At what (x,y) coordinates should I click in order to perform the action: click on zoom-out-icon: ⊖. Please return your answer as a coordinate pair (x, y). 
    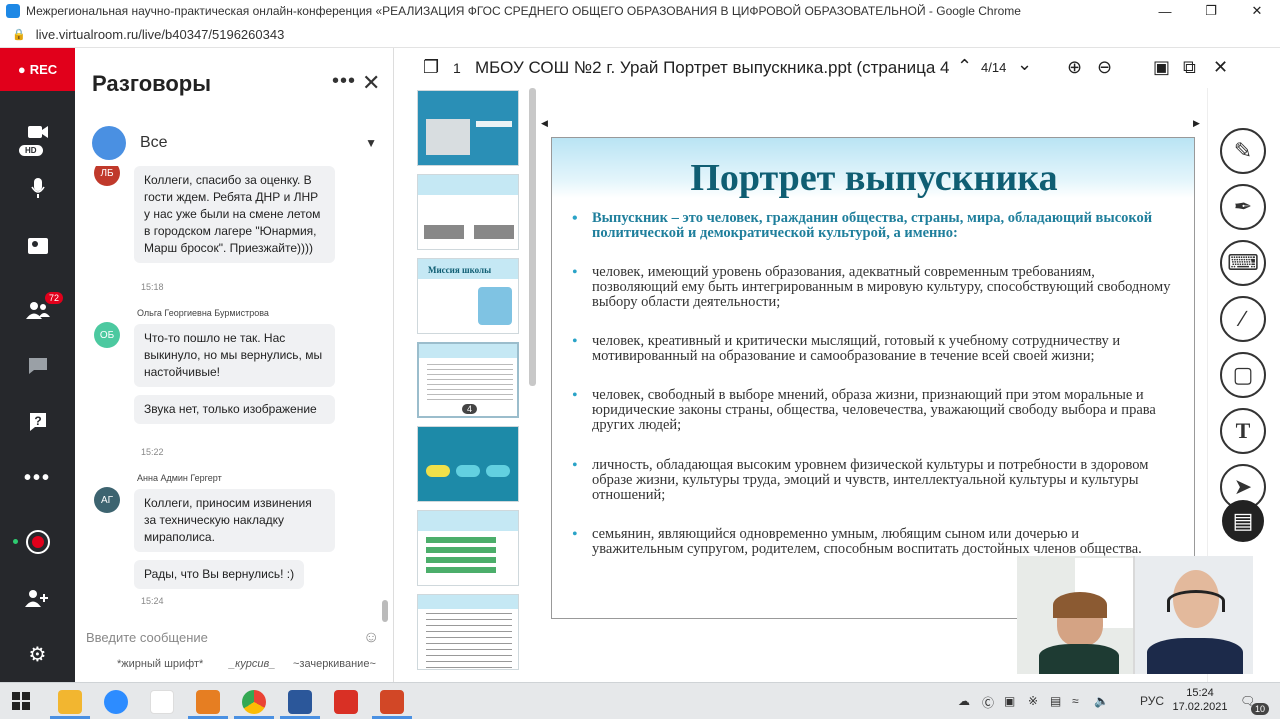
    Looking at the image, I should click on (1104, 67).